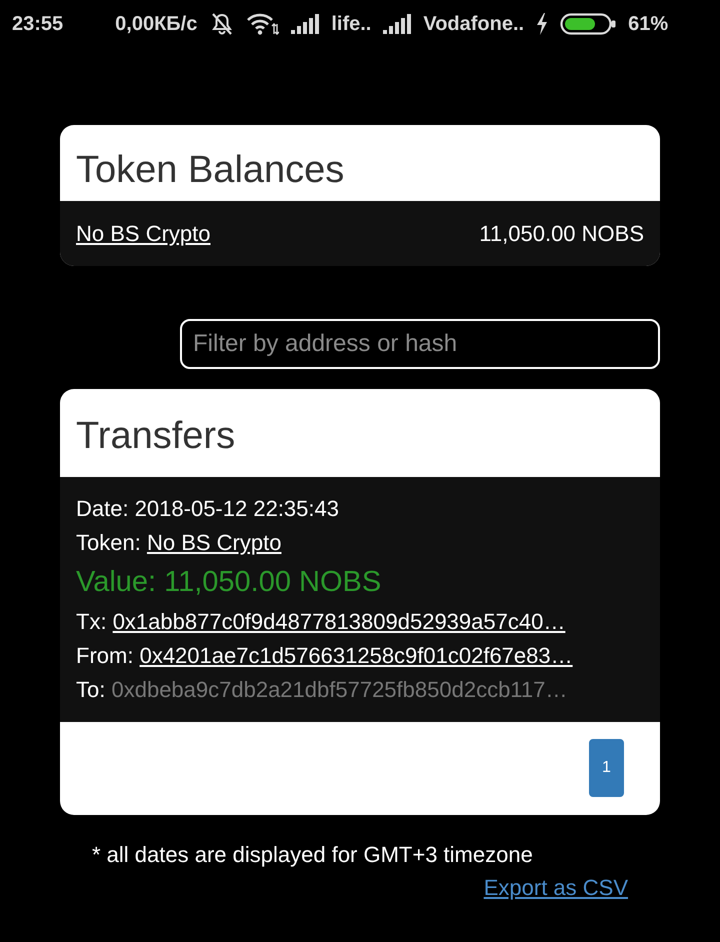 The height and width of the screenshot is (942, 720). What do you see at coordinates (91, 621) in the screenshot?
I see `field-label: Tx:` at bounding box center [91, 621].